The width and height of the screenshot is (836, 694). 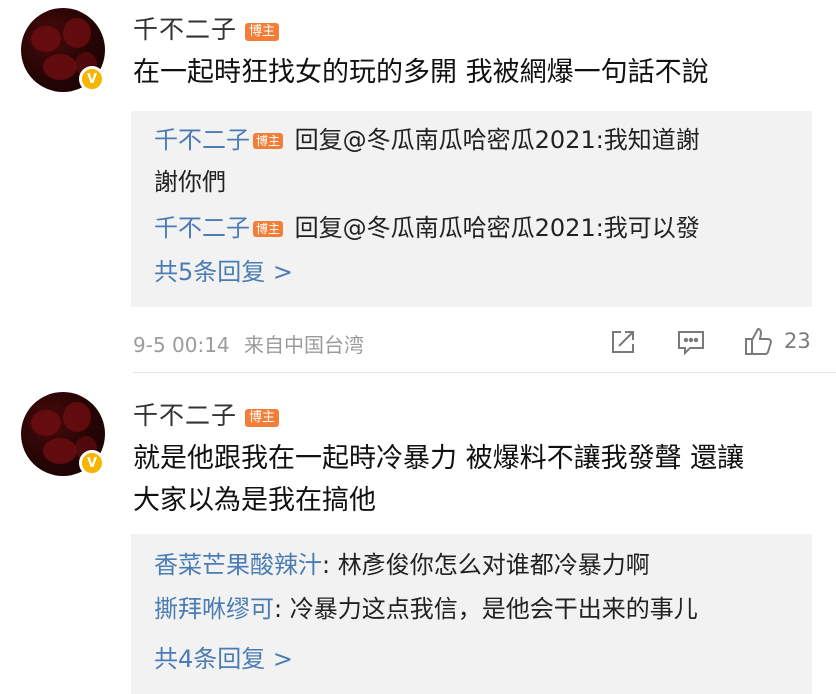 What do you see at coordinates (190, 182) in the screenshot?
I see `reply-text-continued: 謝你們` at bounding box center [190, 182].